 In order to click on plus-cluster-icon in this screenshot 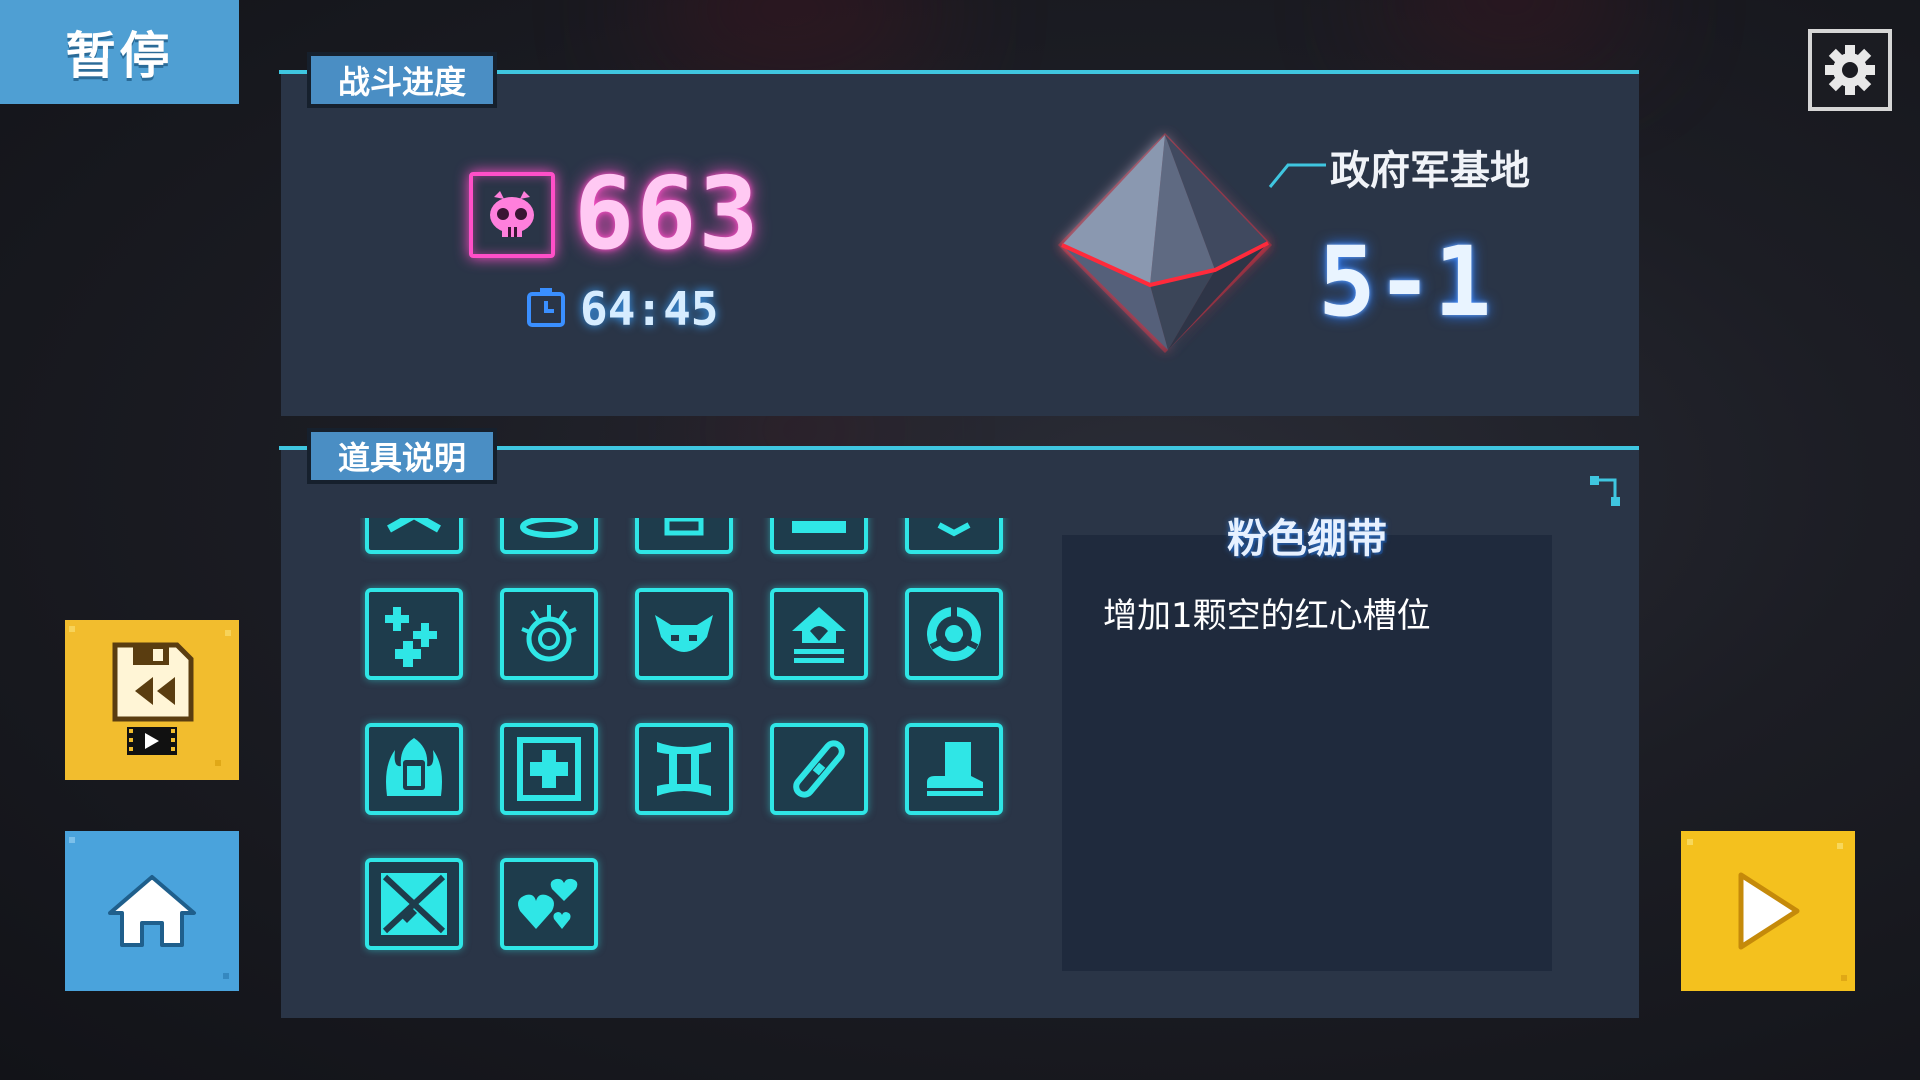, I will do `click(411, 637)`.